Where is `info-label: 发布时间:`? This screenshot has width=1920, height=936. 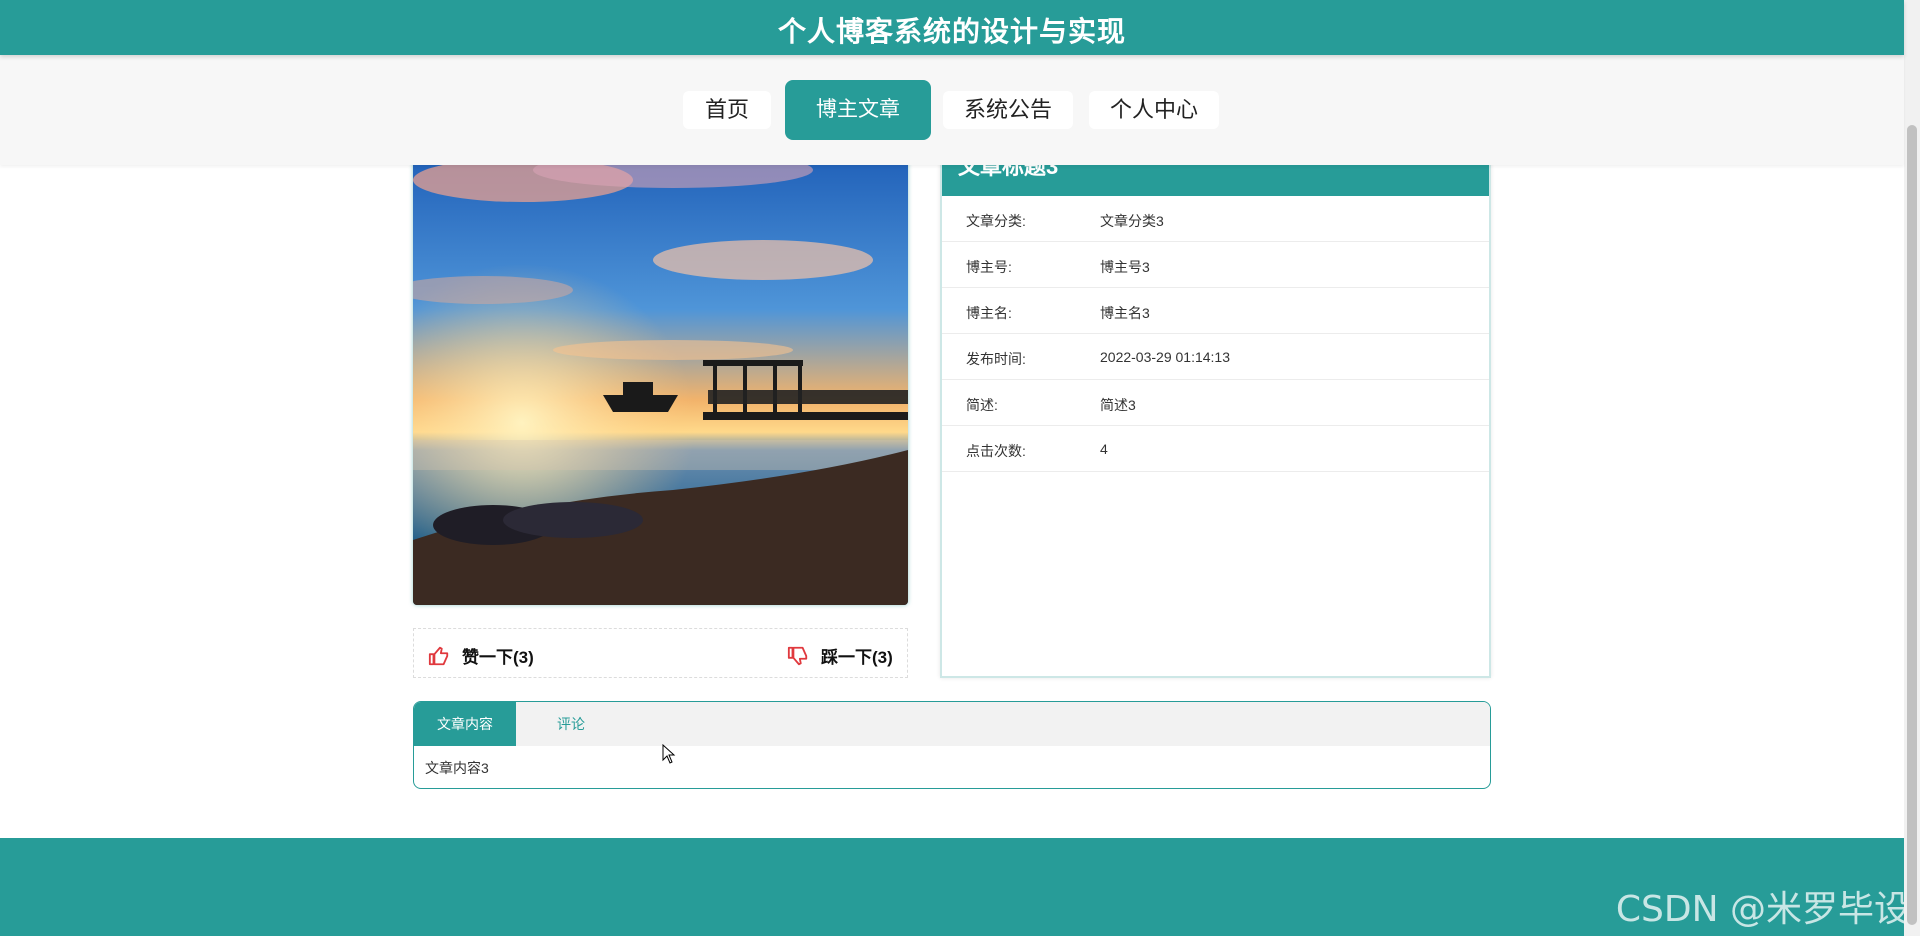
info-label: 发布时间: is located at coordinates (996, 359).